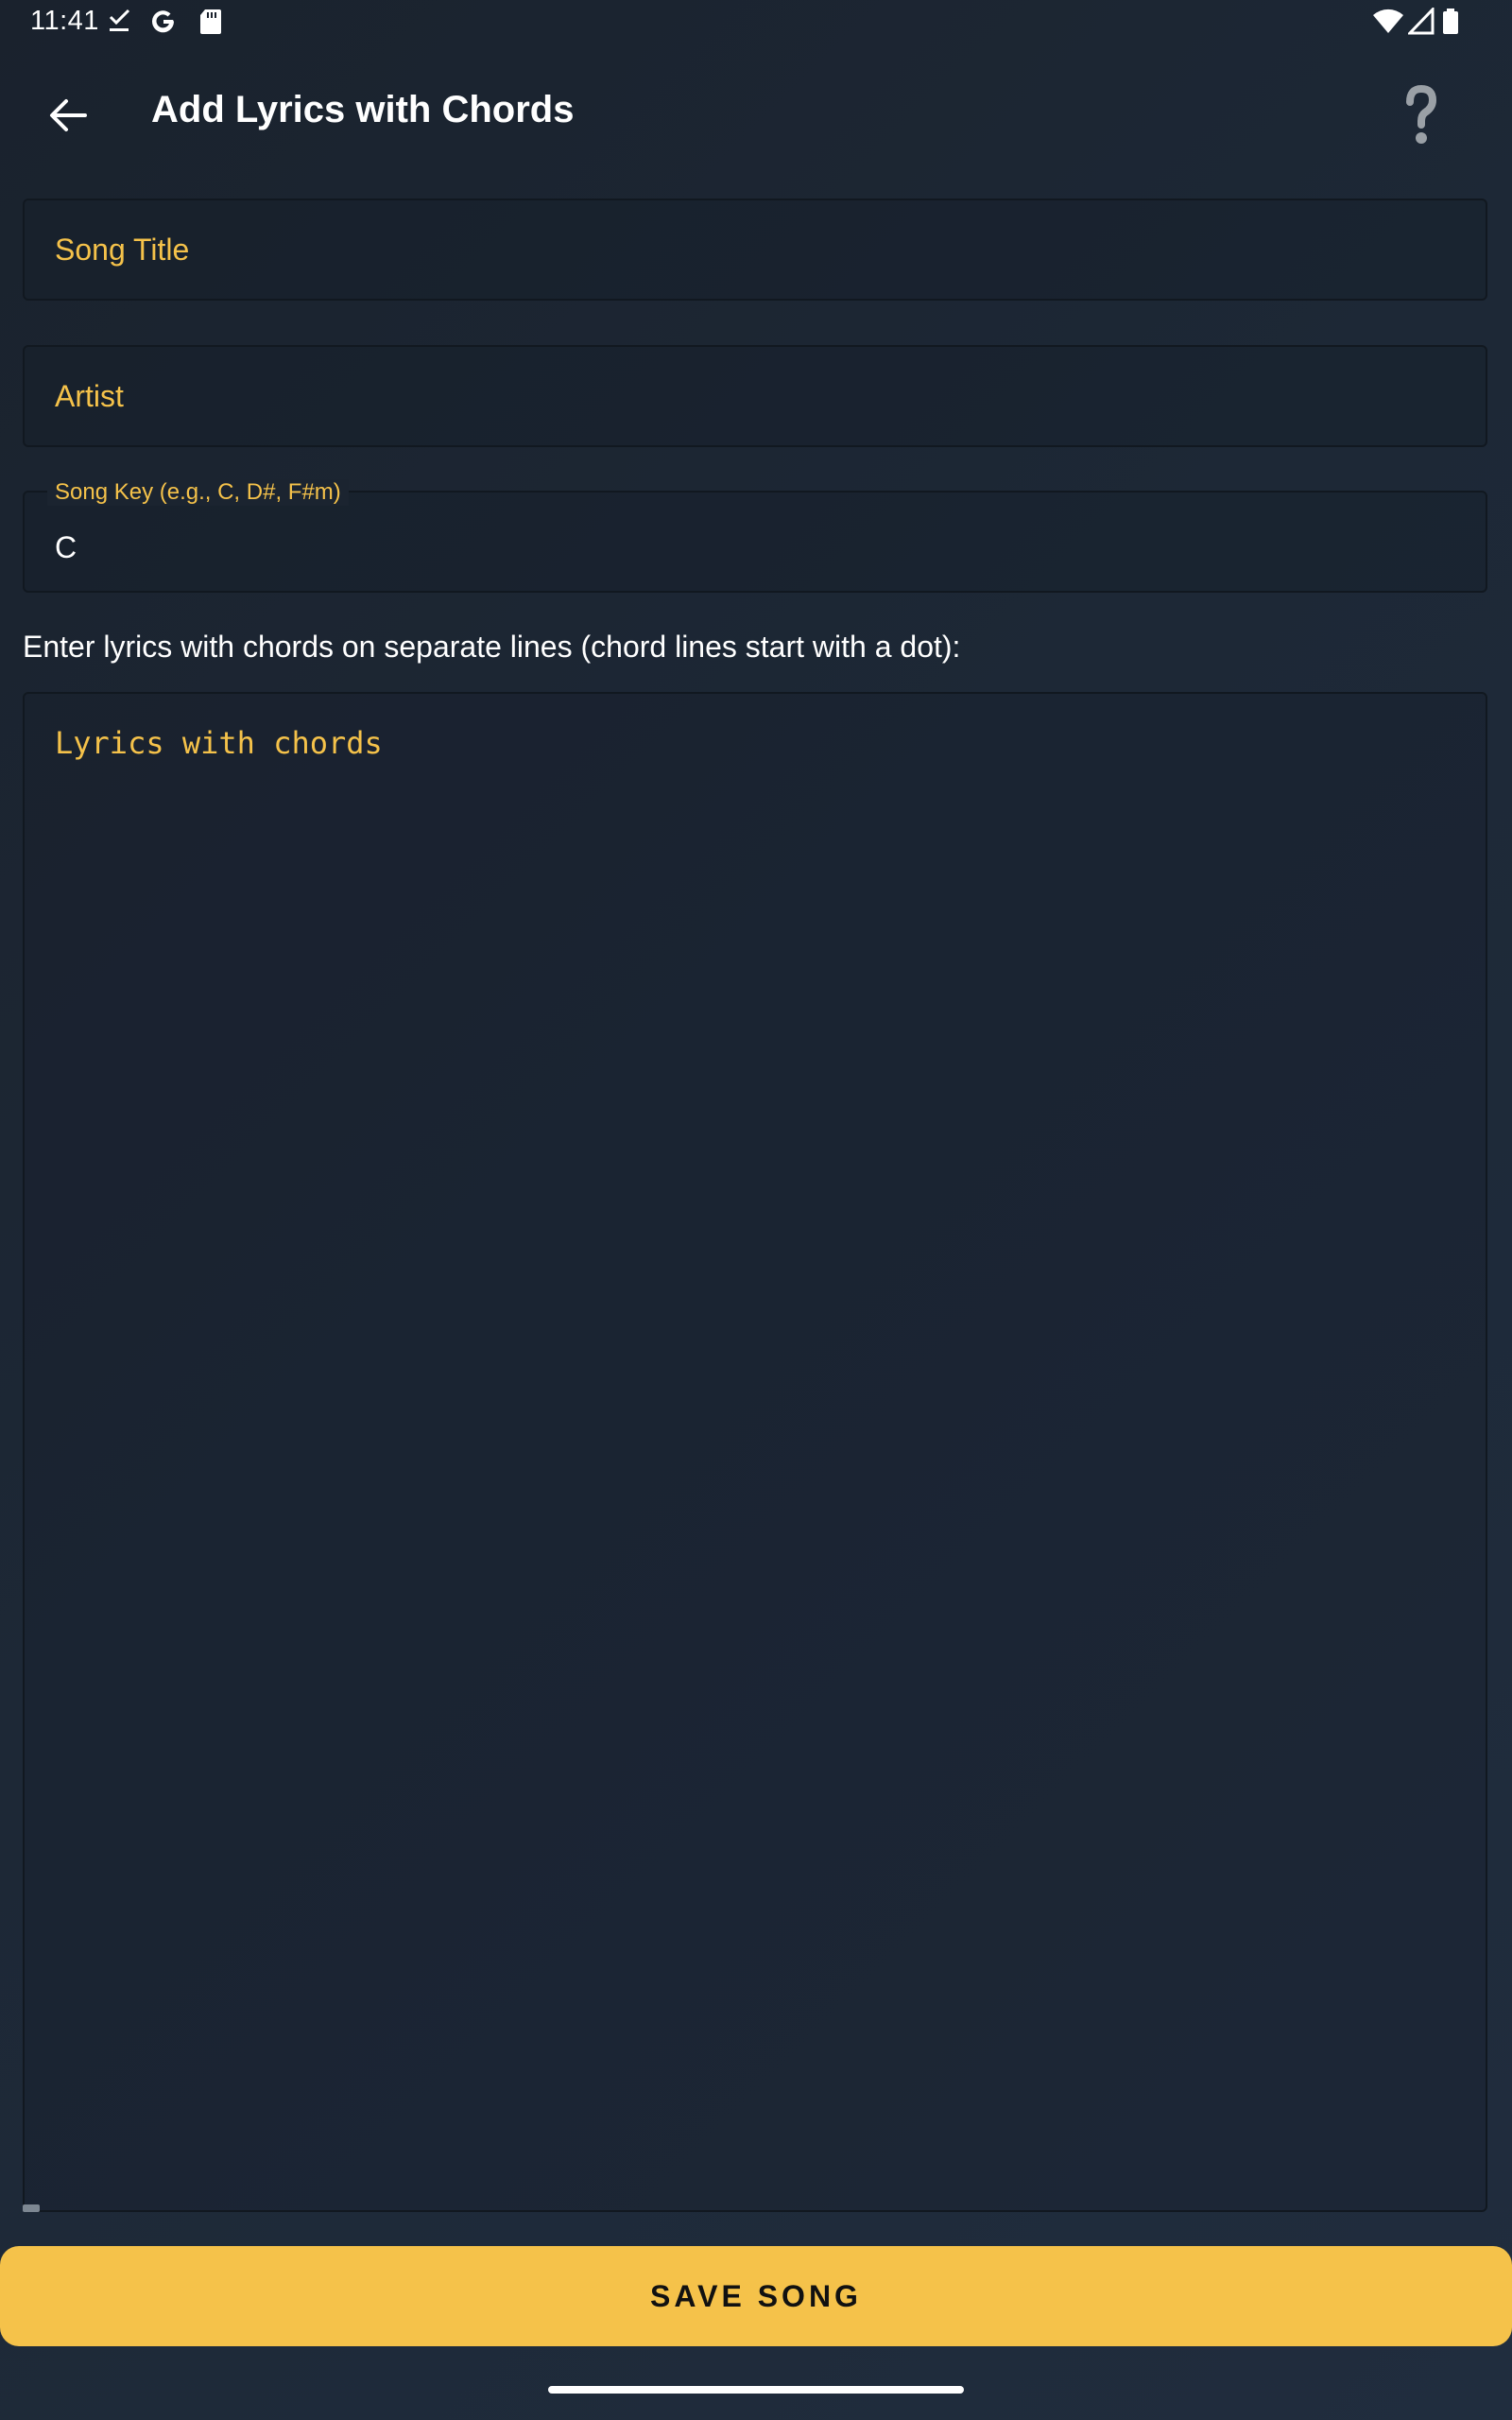 Image resolution: width=1512 pixels, height=2420 pixels. I want to click on save-song-label: SAVE SONG, so click(756, 2295).